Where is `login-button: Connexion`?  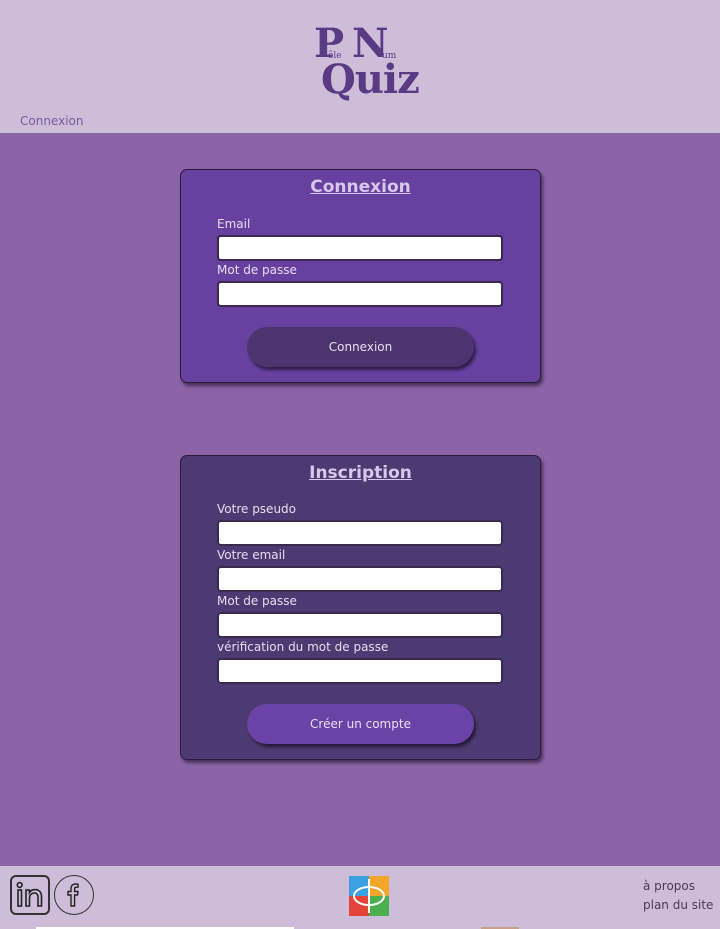 login-button: Connexion is located at coordinates (360, 347).